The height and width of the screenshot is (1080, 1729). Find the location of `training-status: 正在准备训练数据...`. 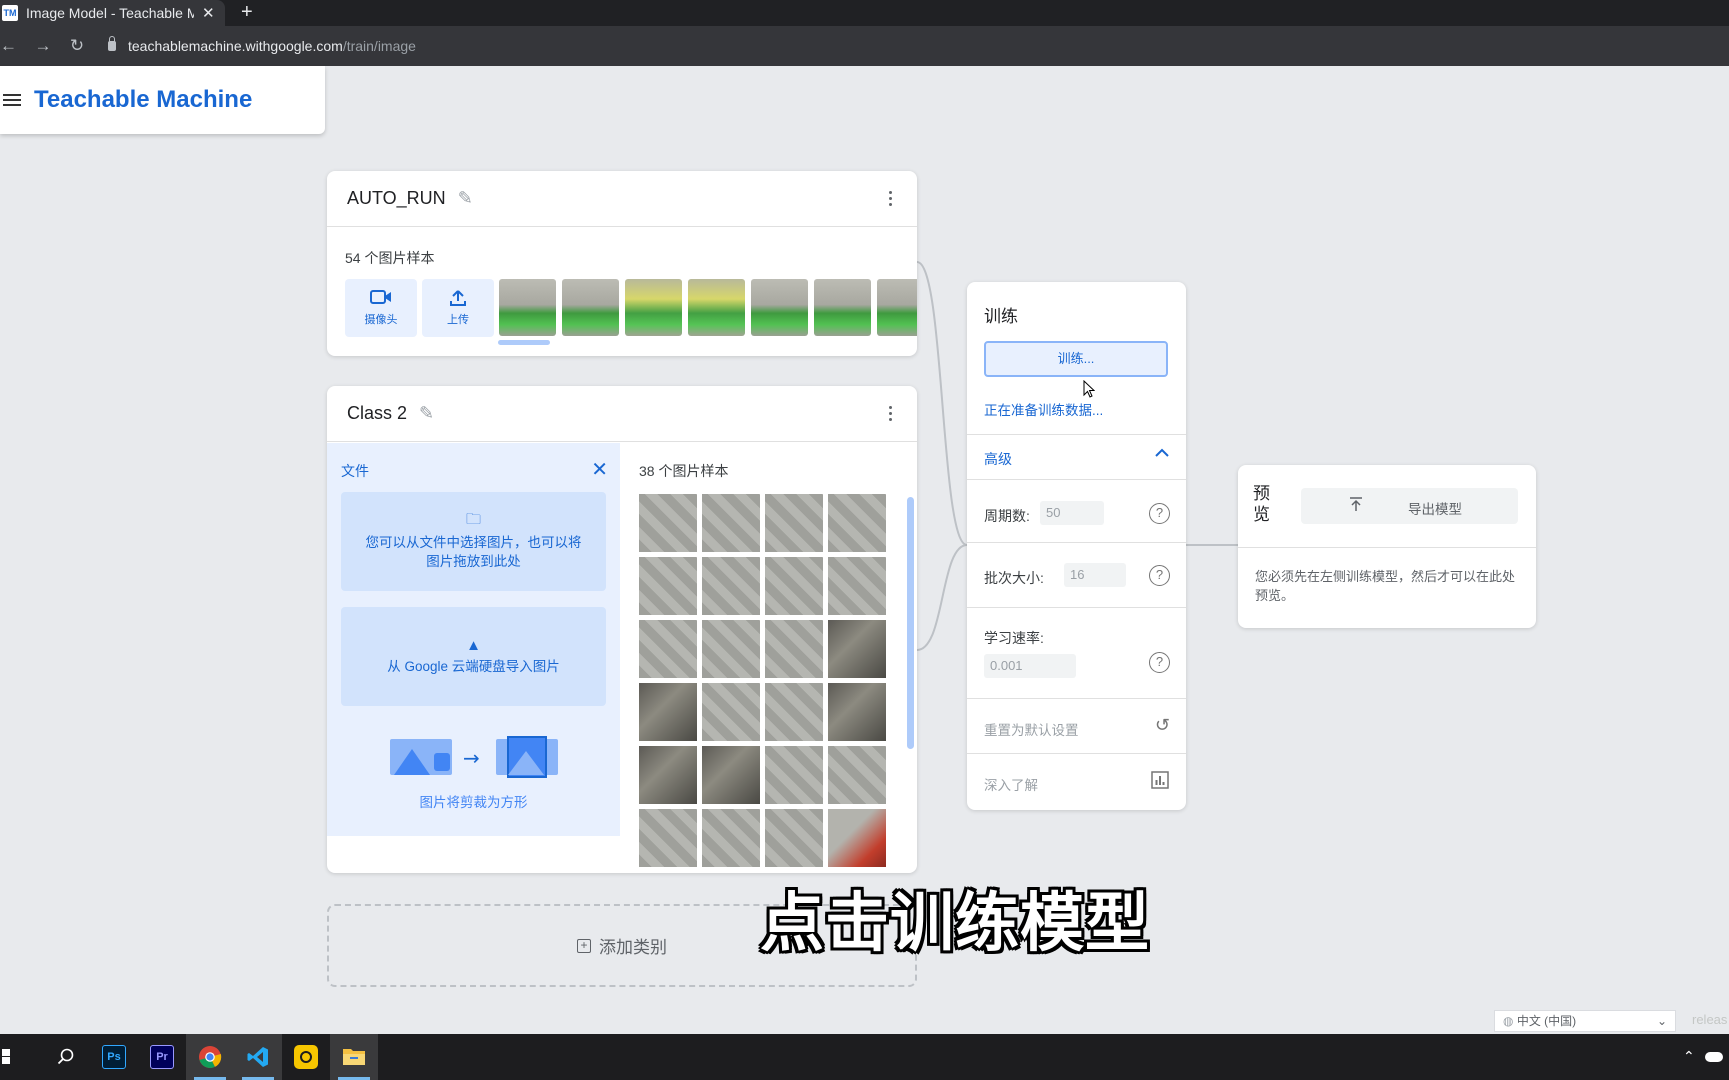

training-status: 正在准备训练数据... is located at coordinates (1044, 410).